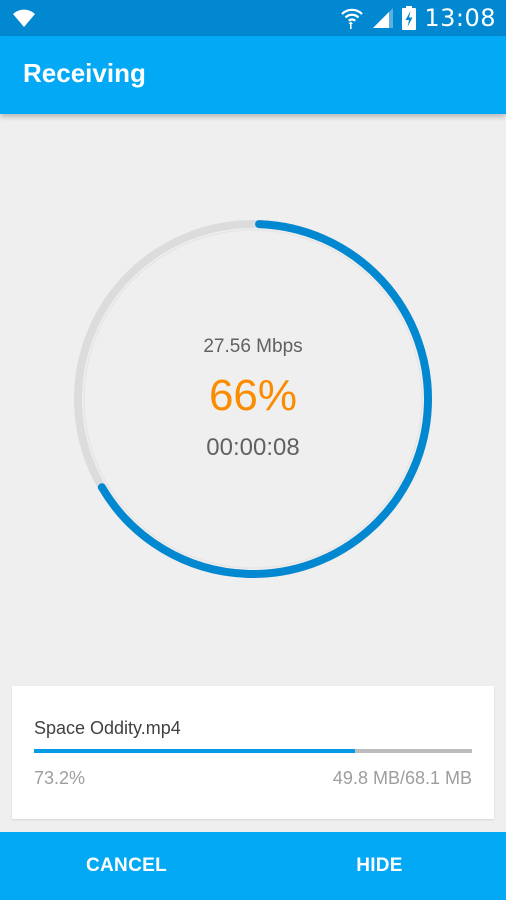 The image size is (506, 900). I want to click on file-card: Space Oddity.mp4 73.2% 49.8 MB/68.1 MB, so click(253, 752).